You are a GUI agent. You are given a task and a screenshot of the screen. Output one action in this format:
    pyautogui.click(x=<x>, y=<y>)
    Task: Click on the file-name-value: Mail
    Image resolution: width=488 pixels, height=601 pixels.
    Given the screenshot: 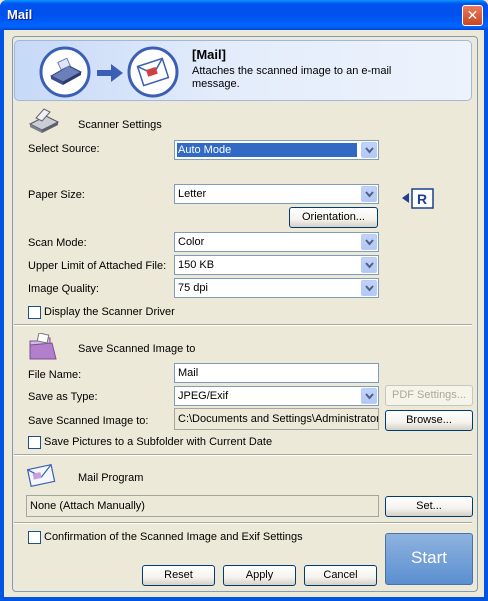 What is the action you would take?
    pyautogui.click(x=188, y=373)
    